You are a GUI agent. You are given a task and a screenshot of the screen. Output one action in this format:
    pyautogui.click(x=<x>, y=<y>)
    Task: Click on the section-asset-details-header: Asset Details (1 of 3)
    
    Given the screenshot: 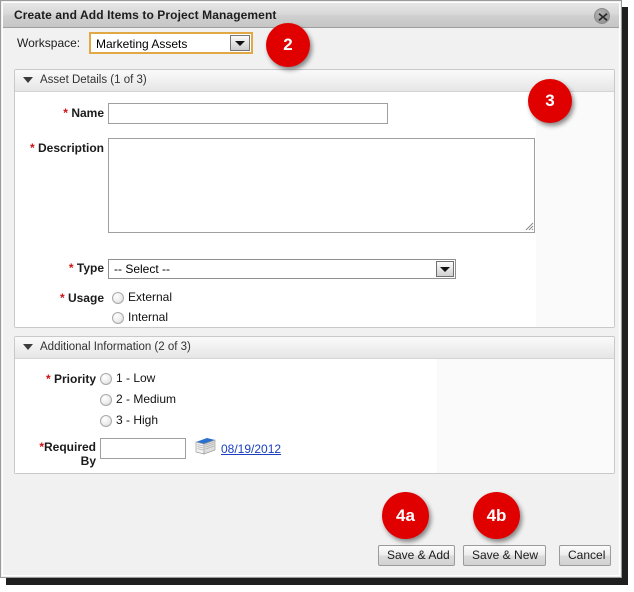 What is the action you would take?
    pyautogui.click(x=314, y=81)
    